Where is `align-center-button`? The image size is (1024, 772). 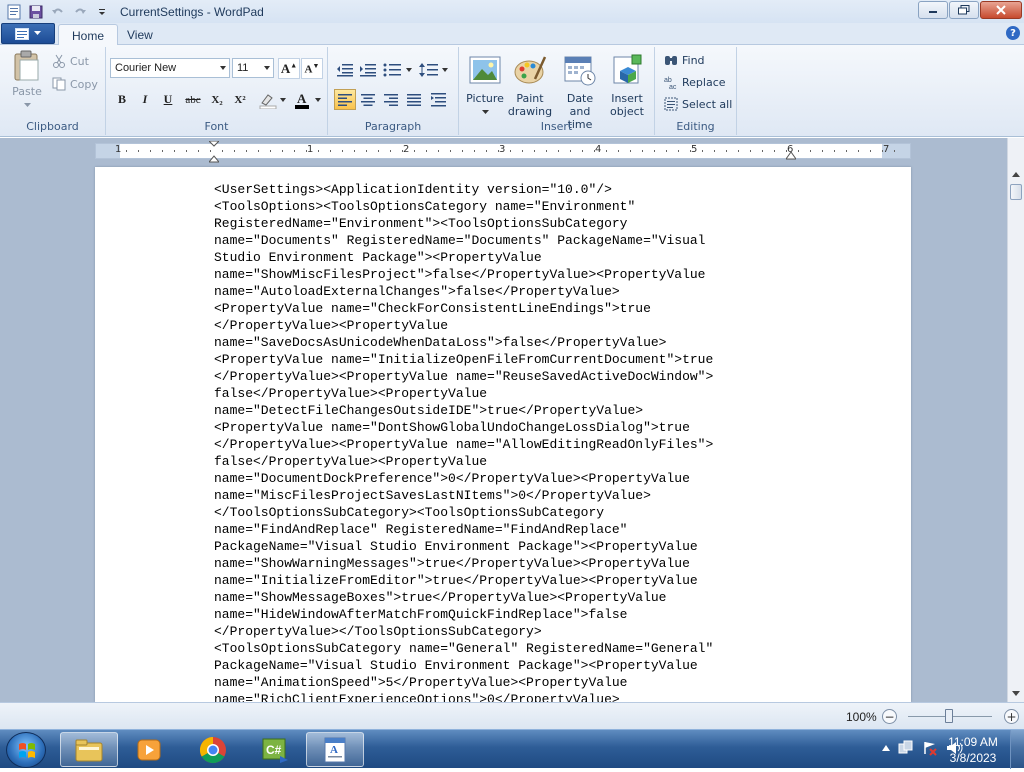
align-center-button is located at coordinates (368, 99).